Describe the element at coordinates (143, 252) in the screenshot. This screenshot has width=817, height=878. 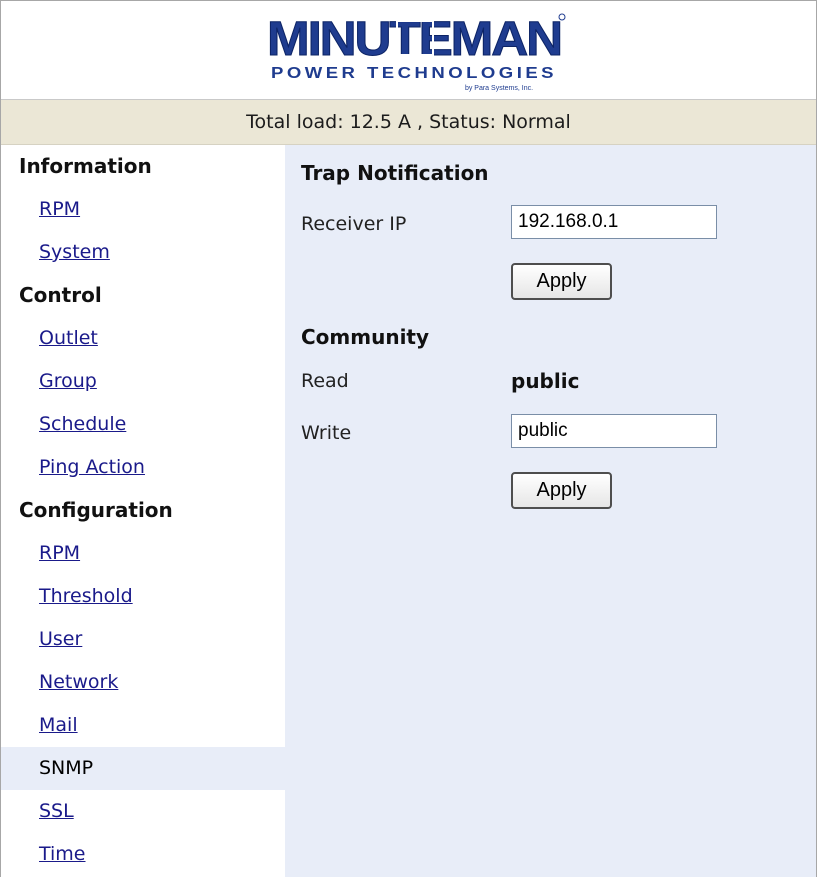
I see `sidebar-item-system: System` at that location.